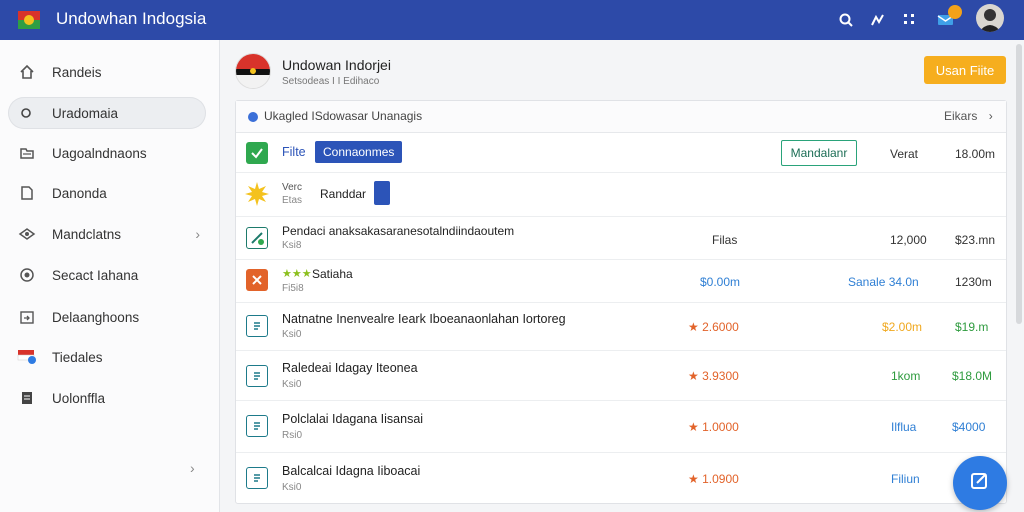 The width and height of the screenshot is (1024, 512). What do you see at coordinates (257, 238) in the screenshot?
I see `chart-doc-icon` at bounding box center [257, 238].